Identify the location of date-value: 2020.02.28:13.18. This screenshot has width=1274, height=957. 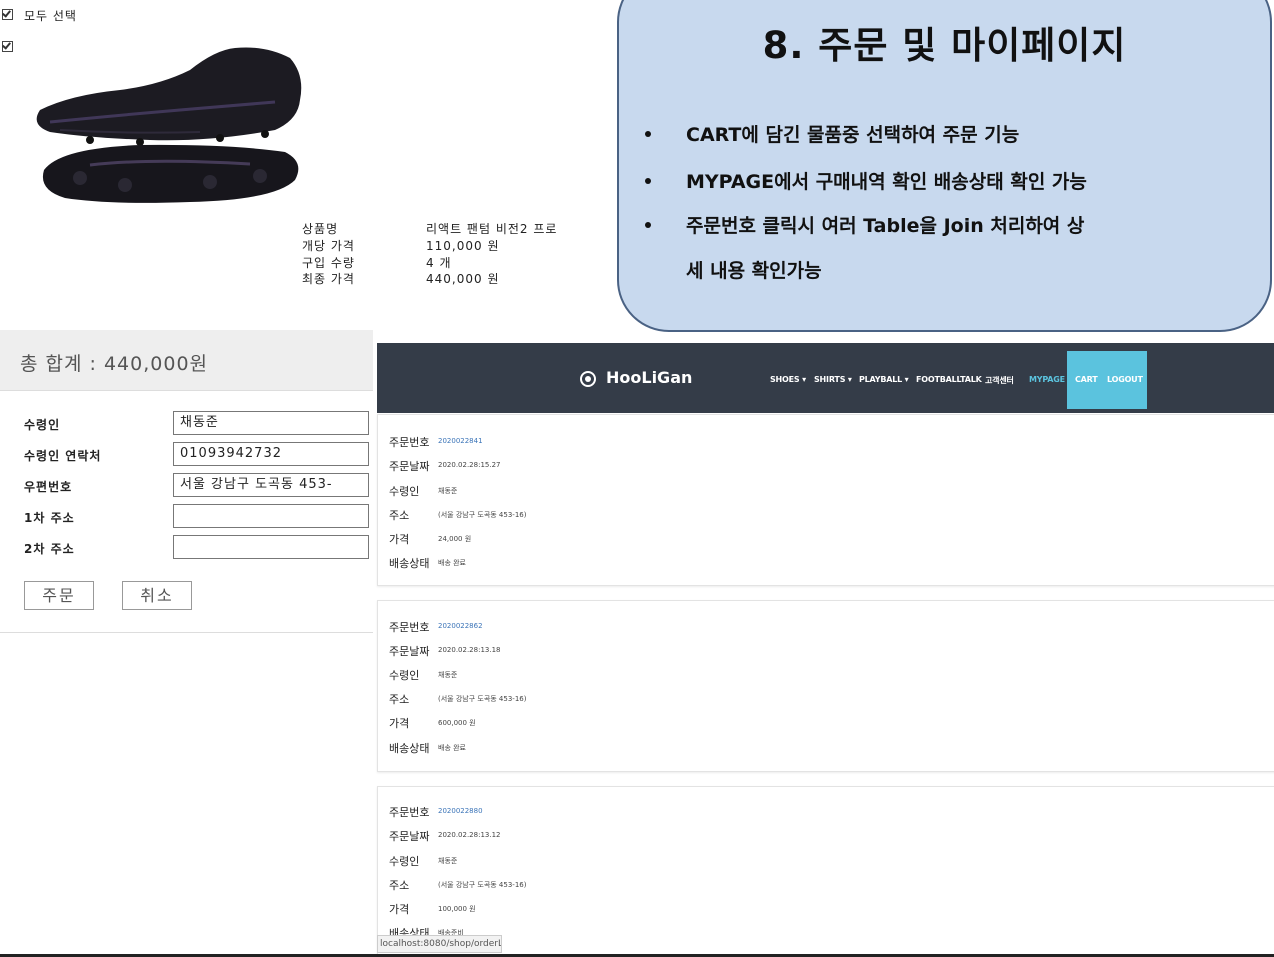
(469, 650).